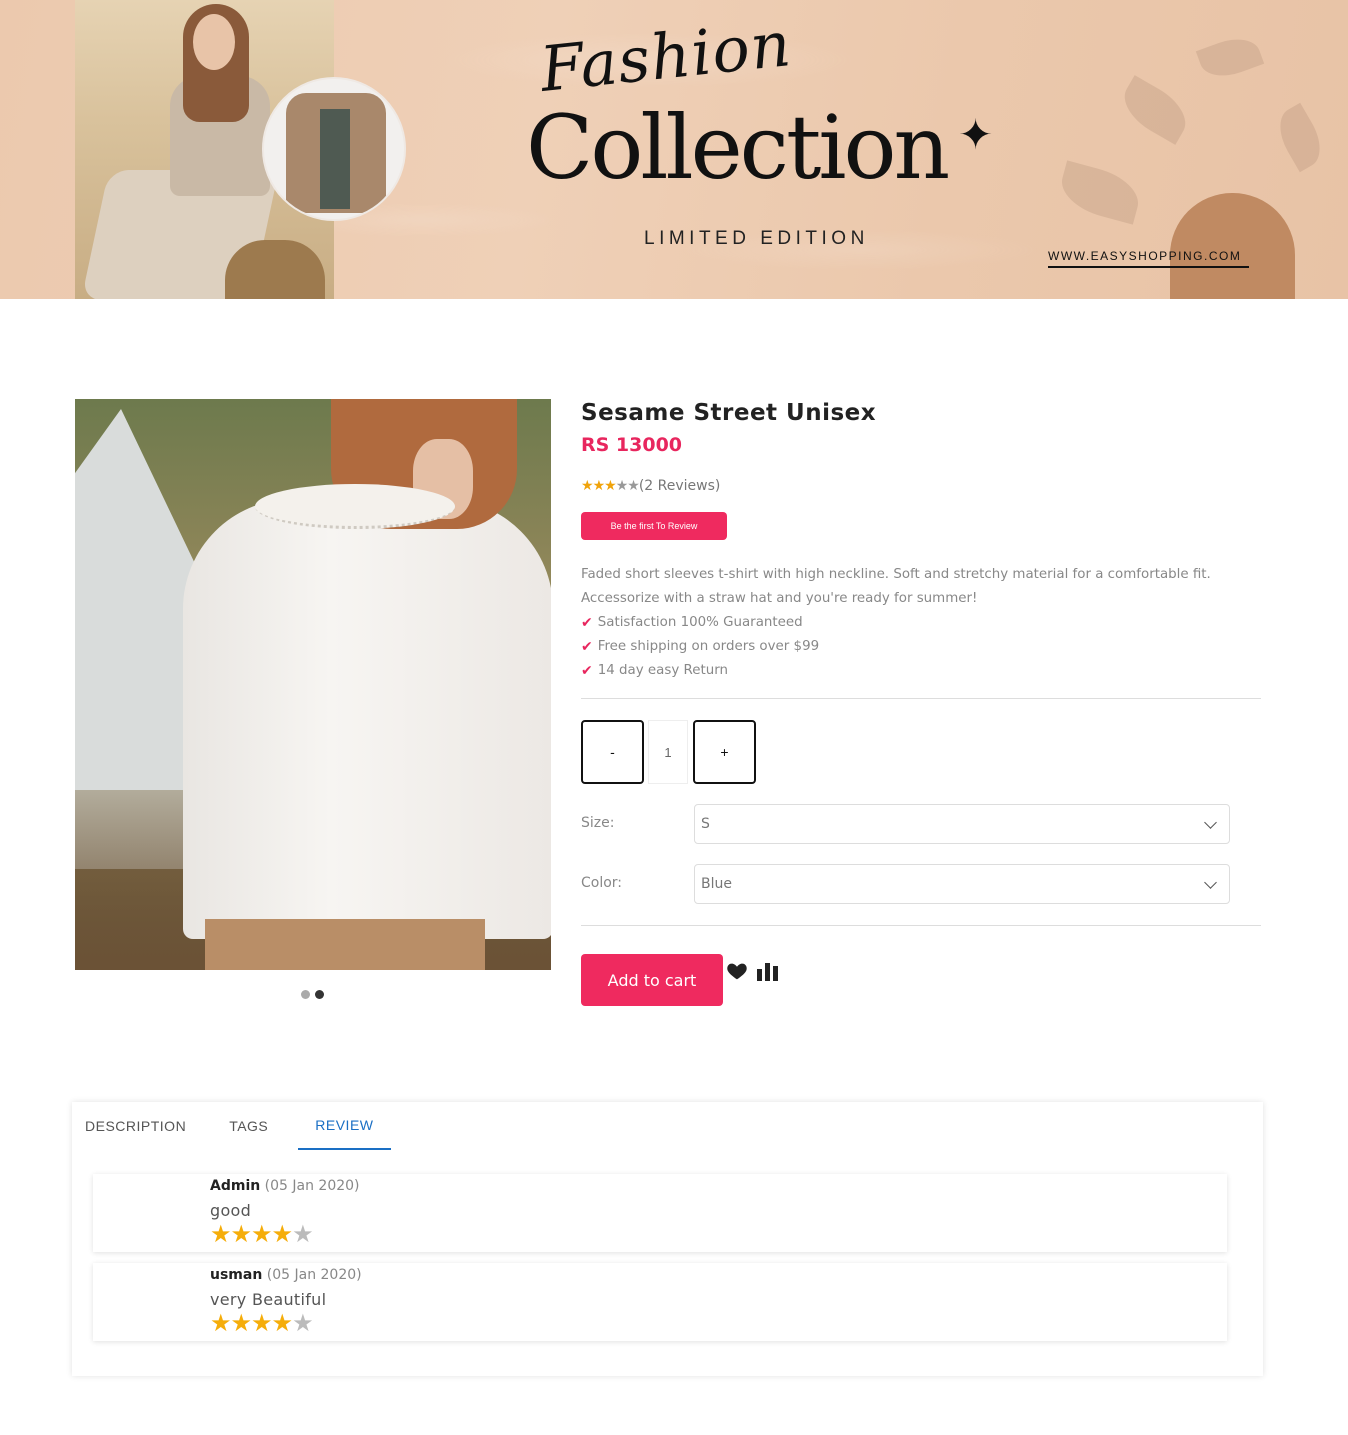 The height and width of the screenshot is (1435, 1348). I want to click on review-text: good, so click(231, 1210).